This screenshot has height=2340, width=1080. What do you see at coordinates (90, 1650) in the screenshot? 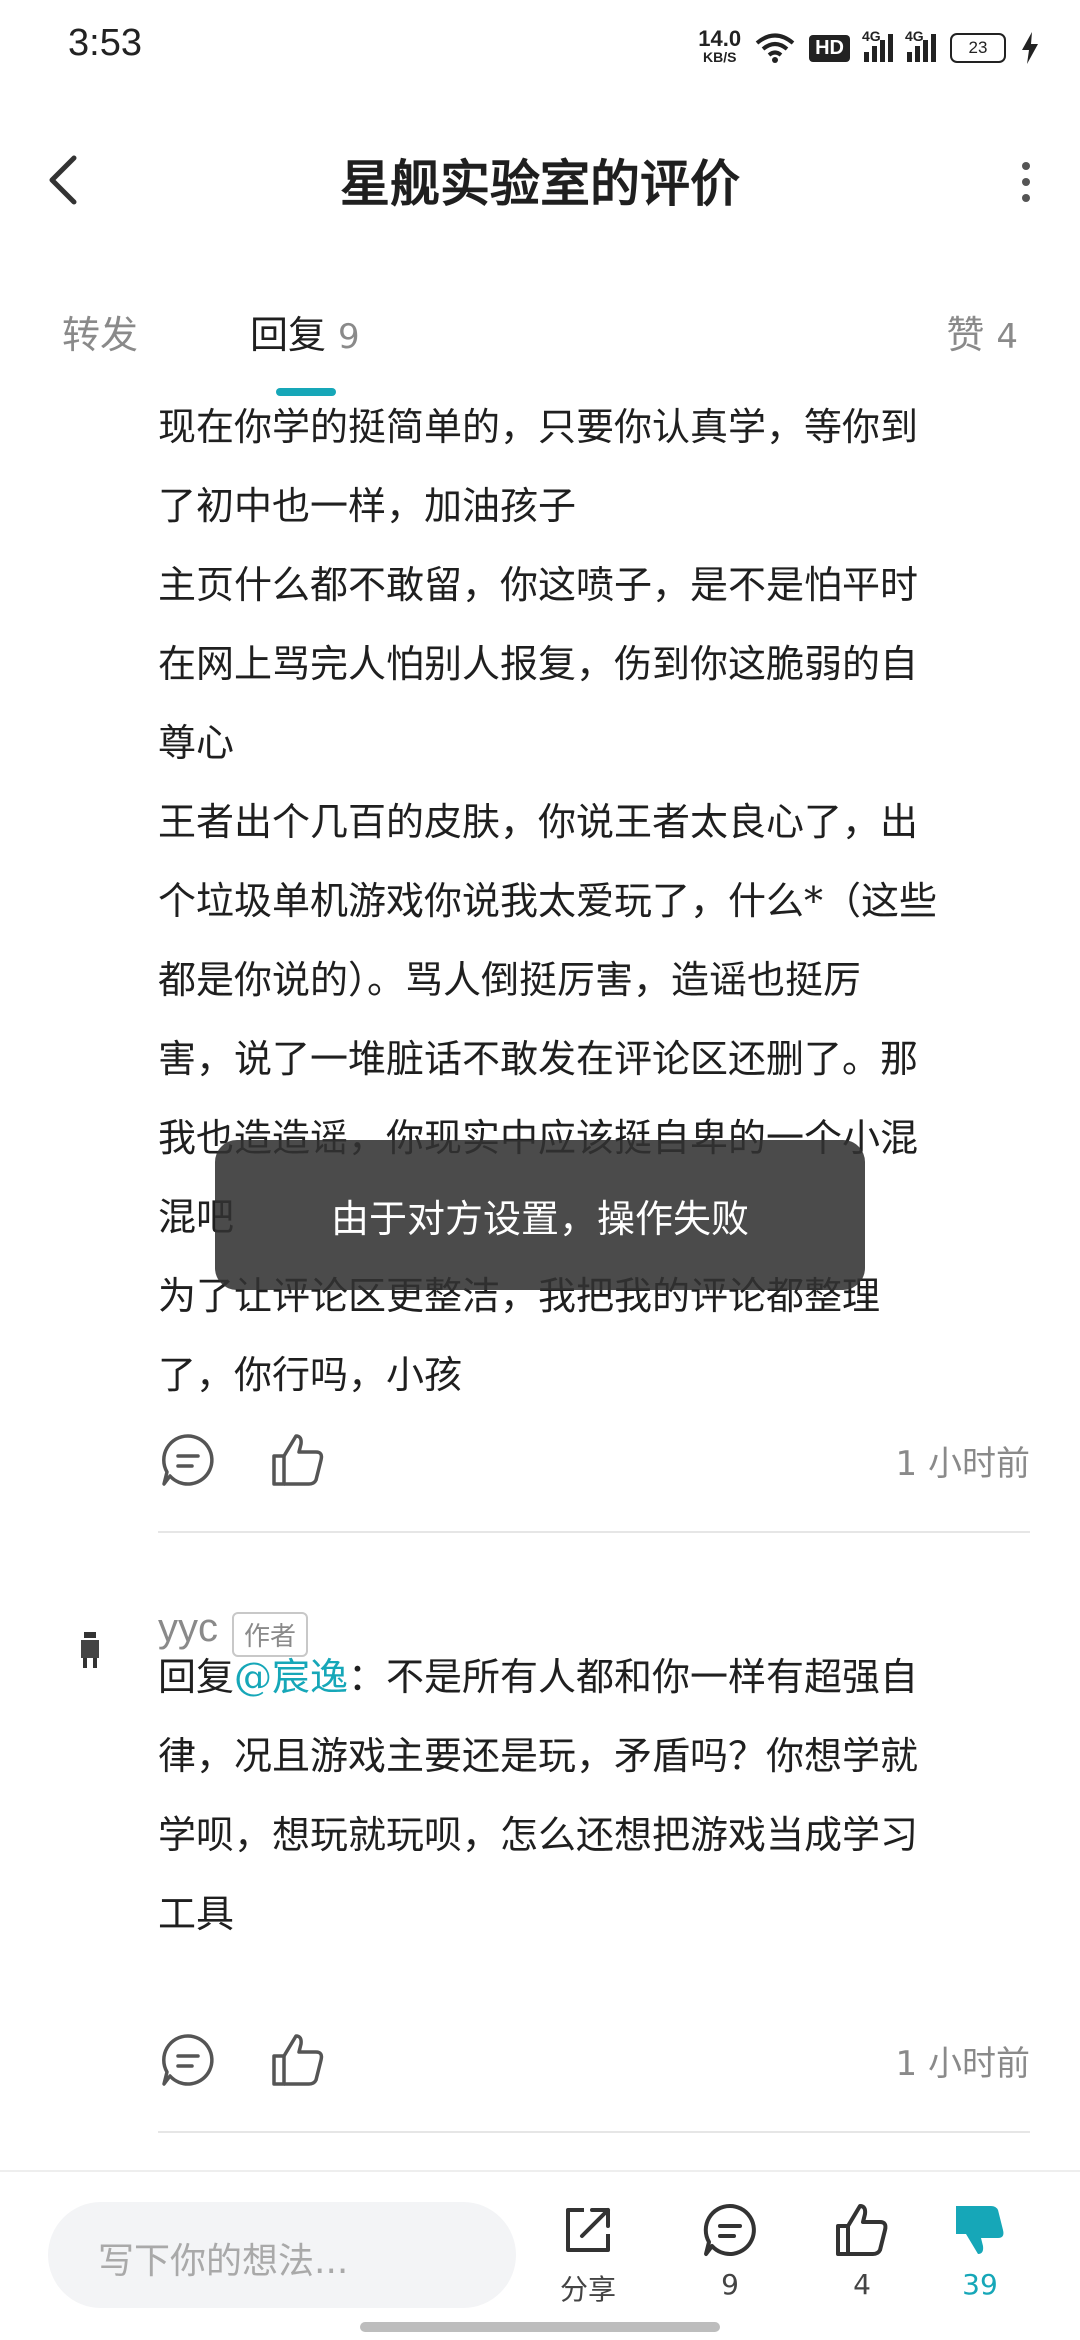
I see `avatar` at bounding box center [90, 1650].